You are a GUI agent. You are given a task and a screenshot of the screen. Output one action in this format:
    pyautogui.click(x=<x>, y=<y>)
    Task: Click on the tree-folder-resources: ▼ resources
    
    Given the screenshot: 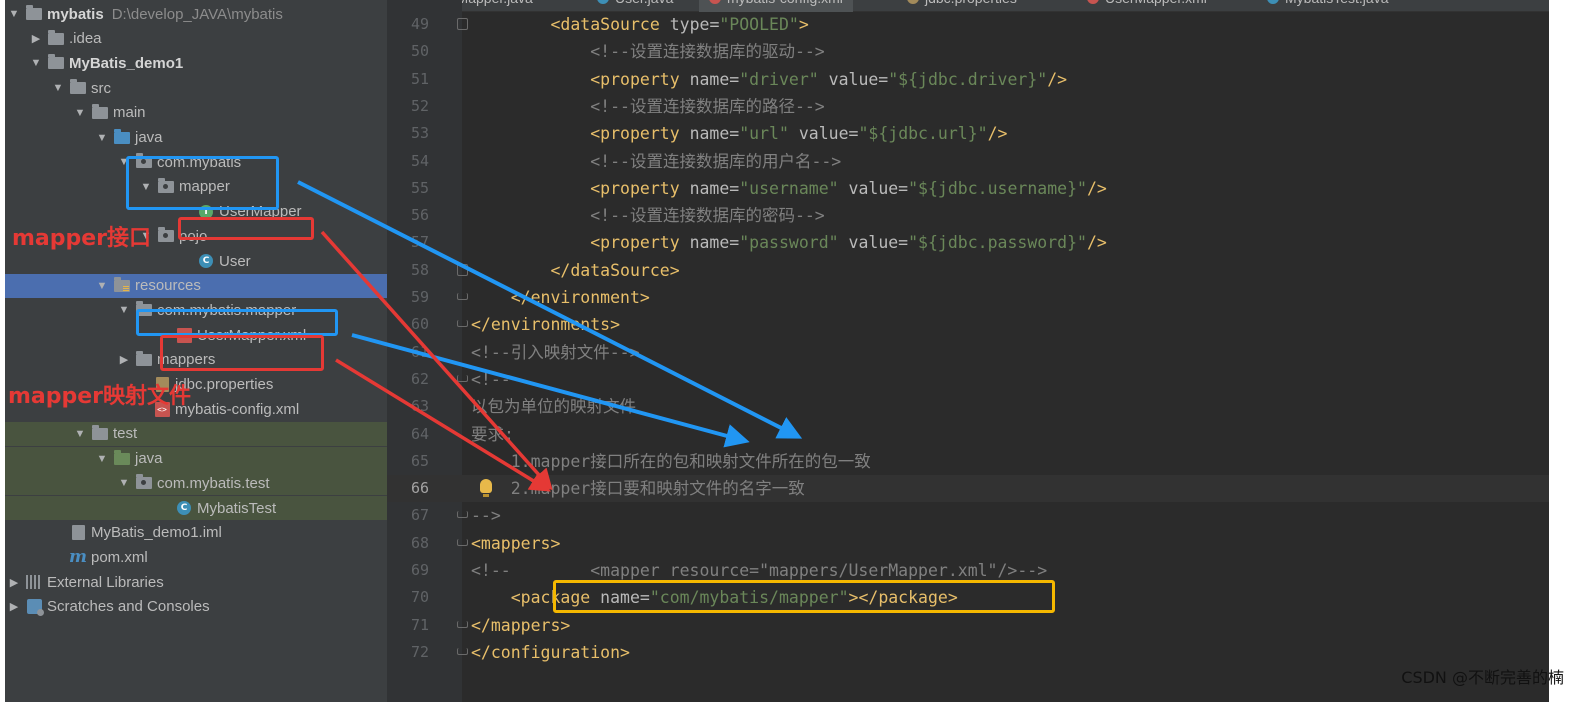 What is the action you would take?
    pyautogui.click(x=196, y=285)
    